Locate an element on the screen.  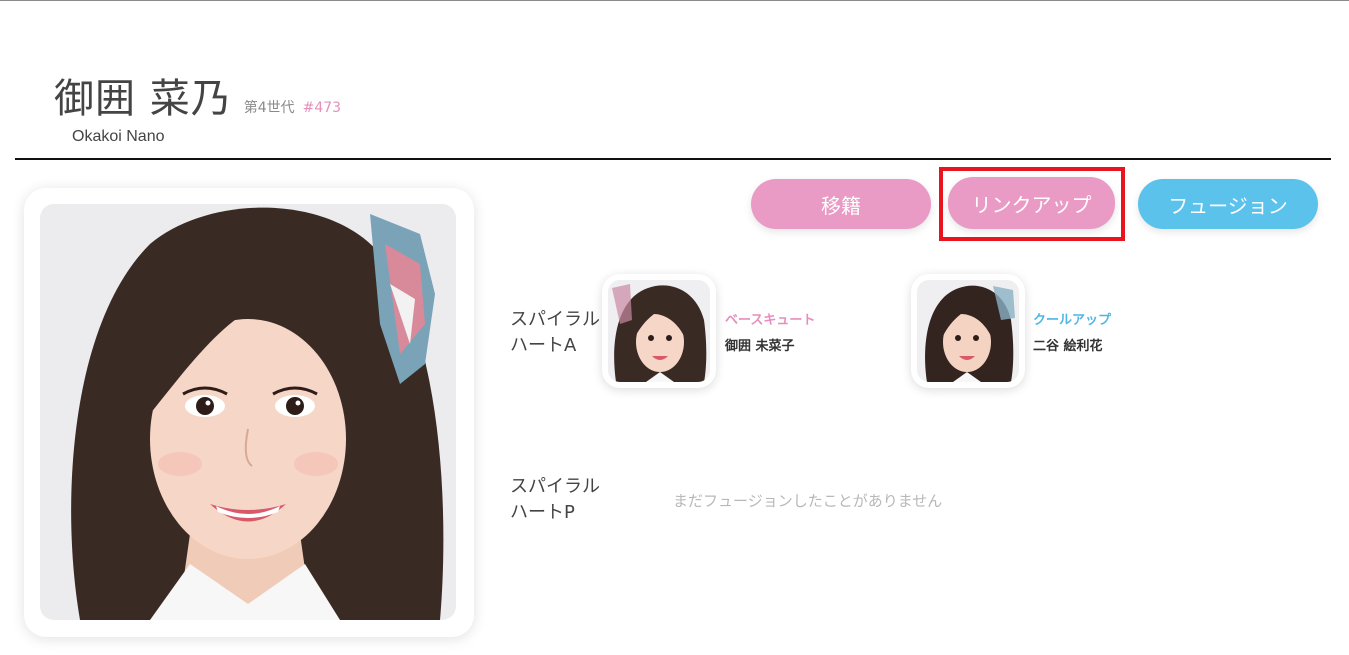
spiral-heart-a-label: スパイラル ハートA is located at coordinates (555, 333).